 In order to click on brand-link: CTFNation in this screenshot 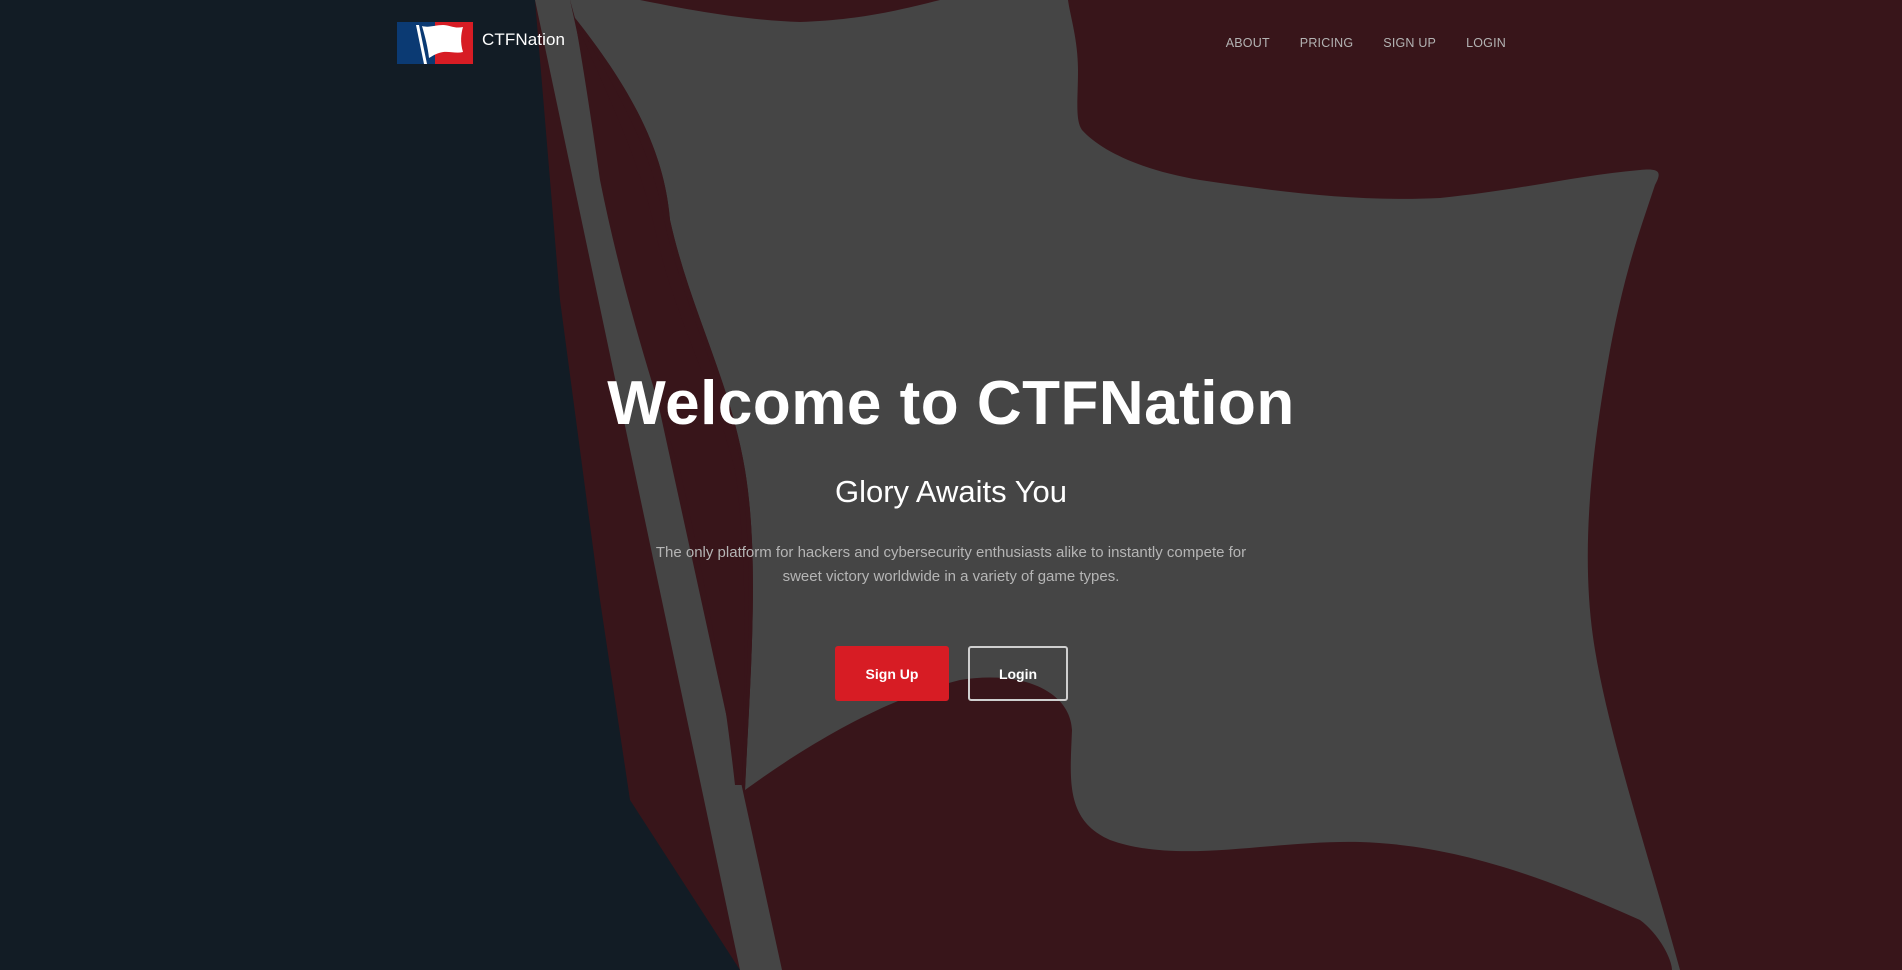, I will do `click(481, 43)`.